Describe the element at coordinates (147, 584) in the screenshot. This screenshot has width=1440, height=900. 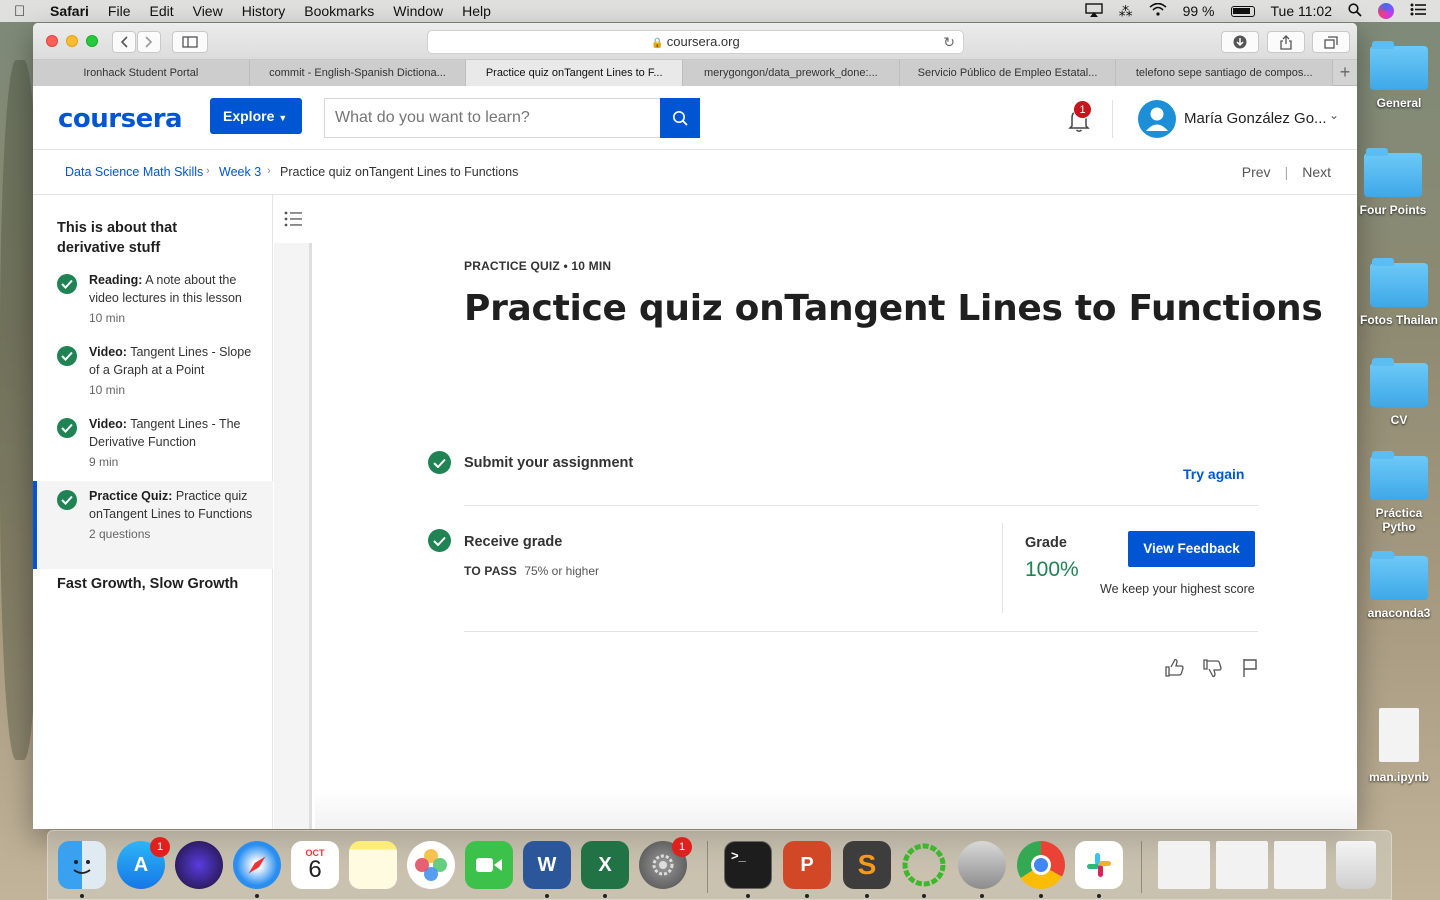
I see `next-lesson-title: Fast Growth, Slow Growth` at that location.